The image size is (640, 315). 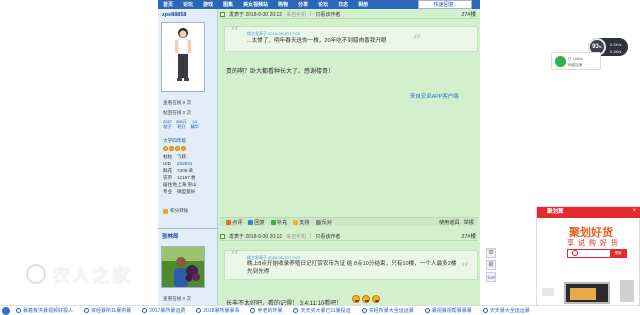 I want to click on wifi-panel: 已 1MB/s 网络加速, so click(x=576, y=61).